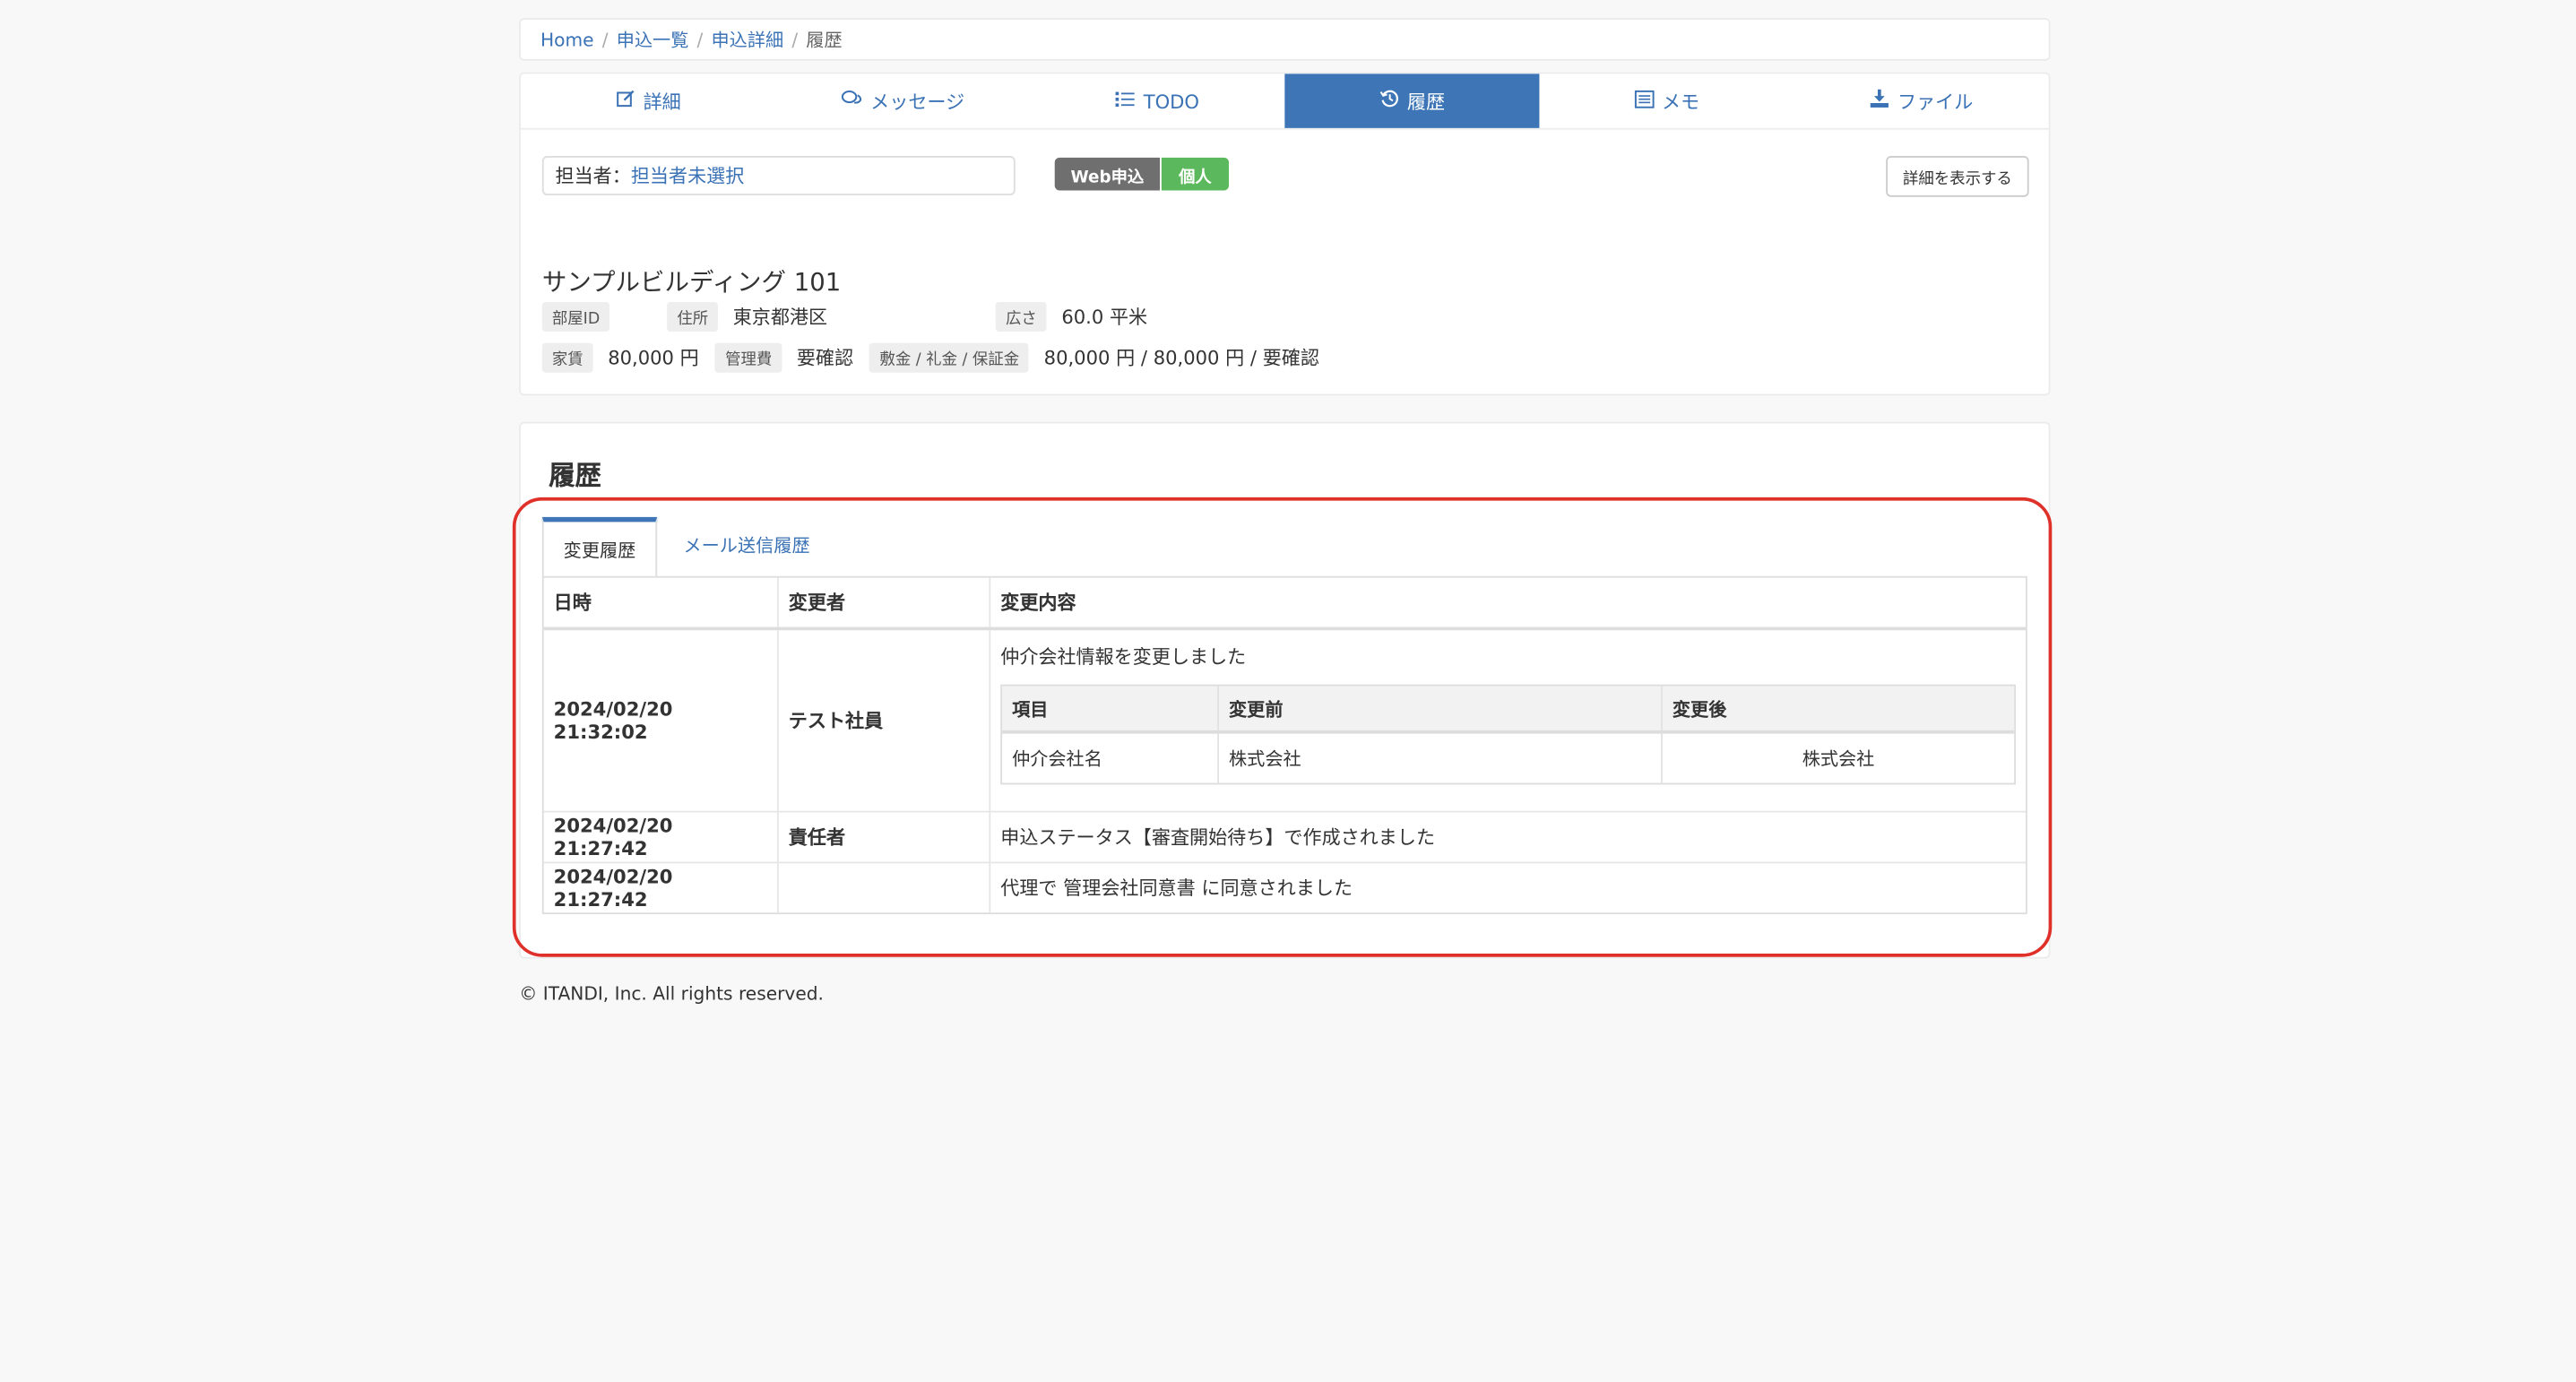 The image size is (2576, 1382). I want to click on history-icon, so click(1389, 101).